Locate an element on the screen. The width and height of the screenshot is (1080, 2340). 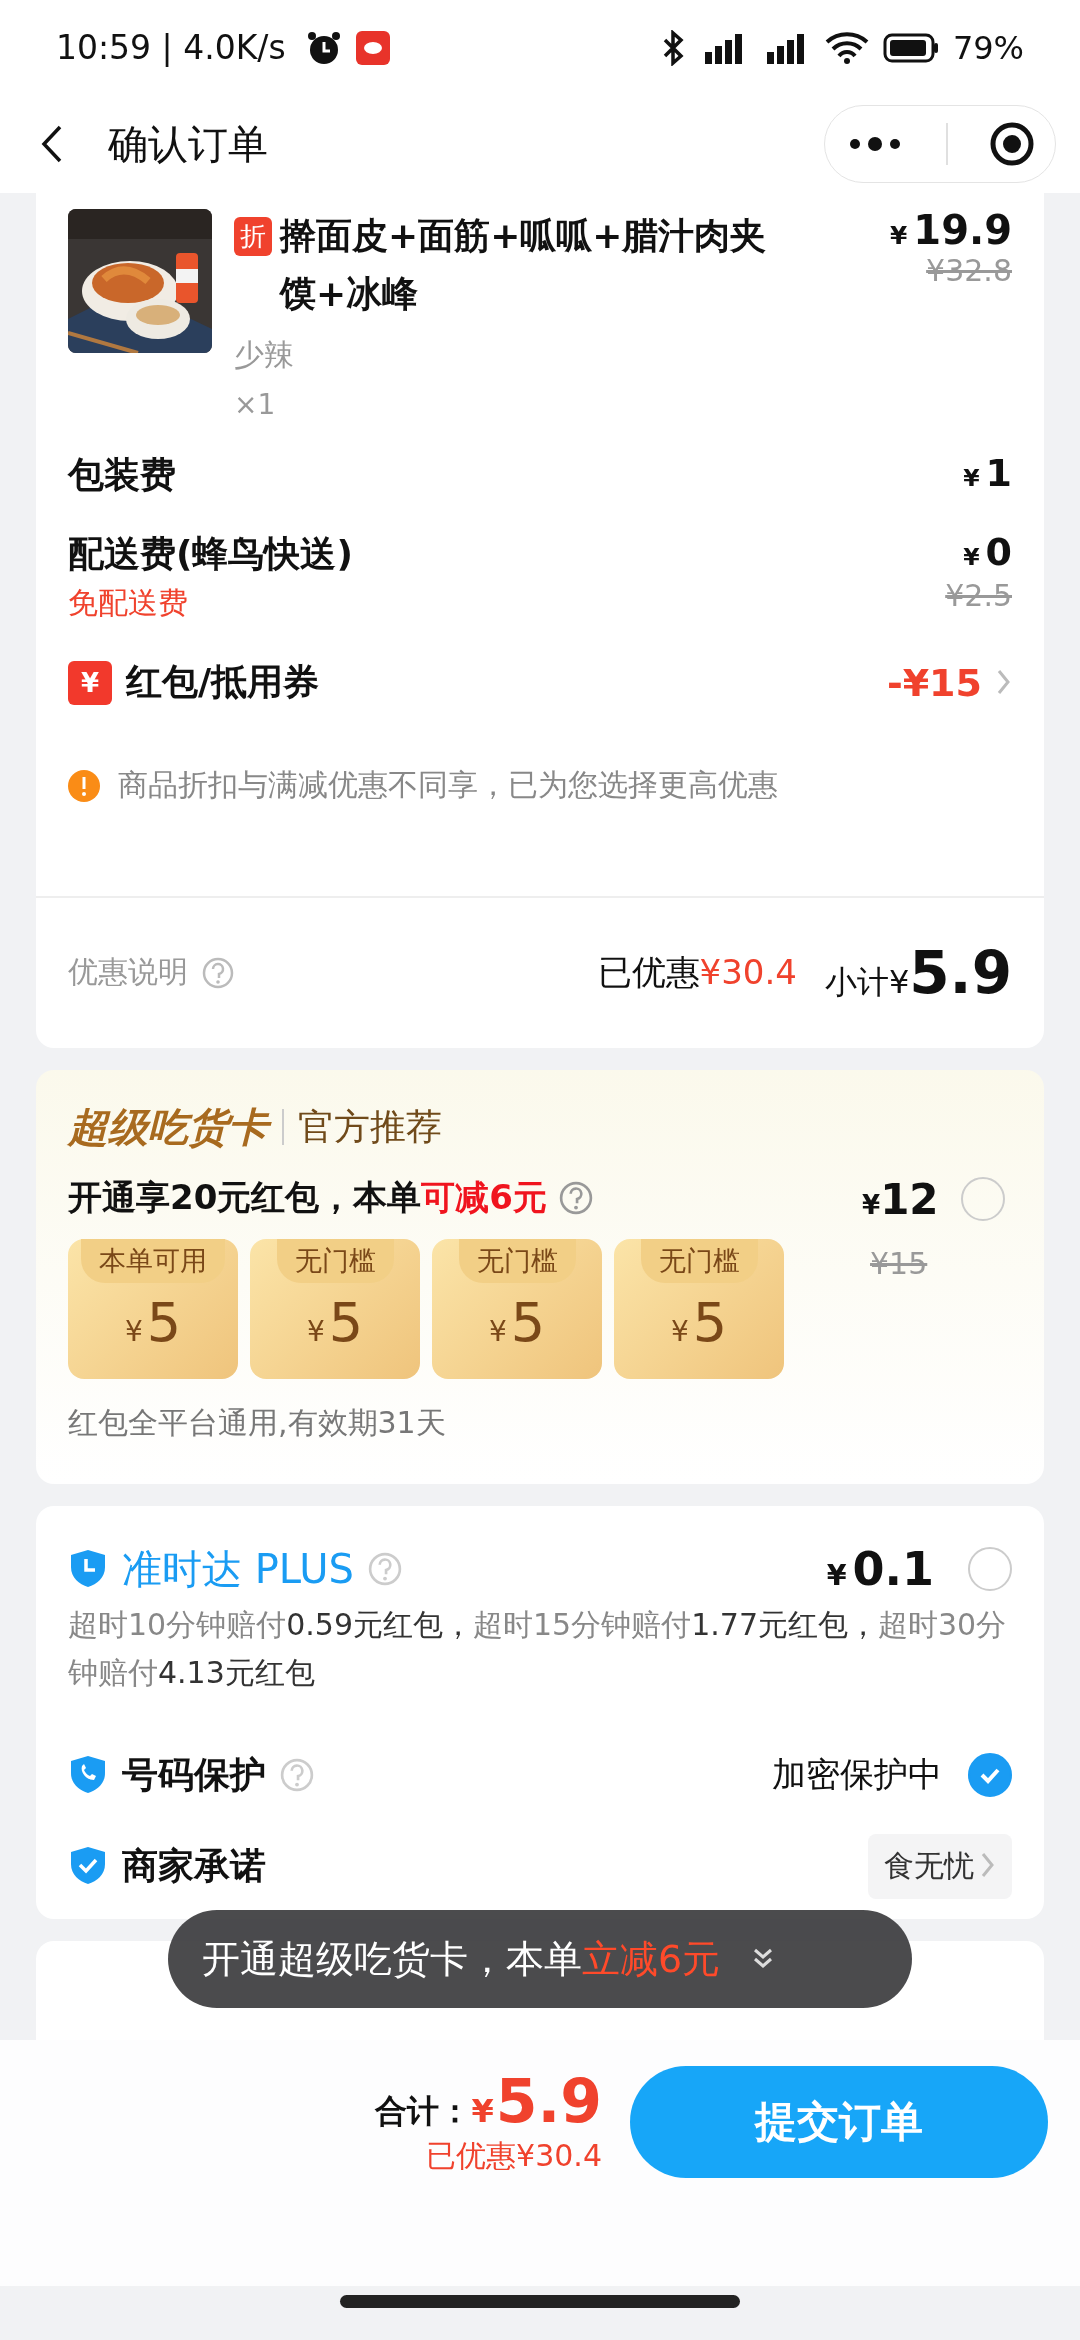
product-name: 擀面皮+面筋+呱呱+腊汁肉夹馍+冰峰 is located at coordinates (524, 265).